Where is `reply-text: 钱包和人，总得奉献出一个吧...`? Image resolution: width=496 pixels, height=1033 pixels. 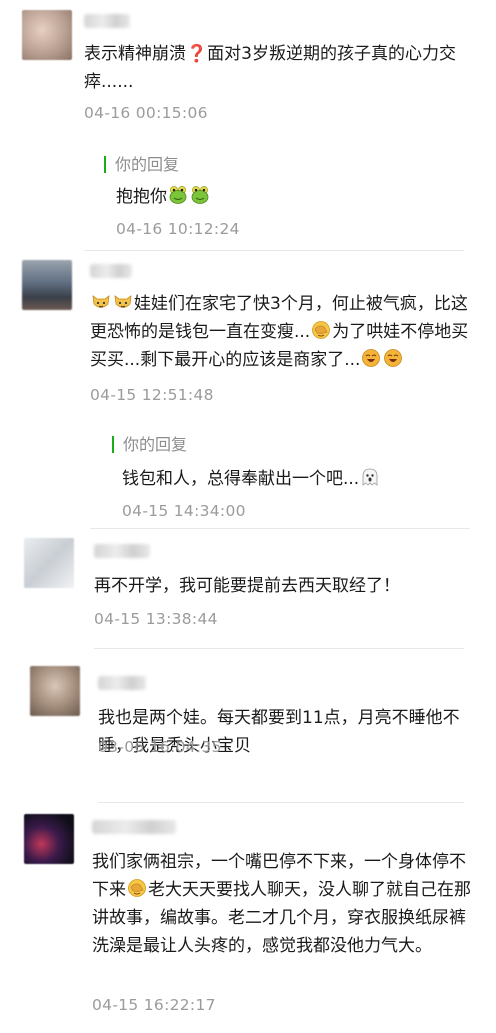 reply-text: 钱包和人，总得奉献出一个吧... is located at coordinates (251, 479).